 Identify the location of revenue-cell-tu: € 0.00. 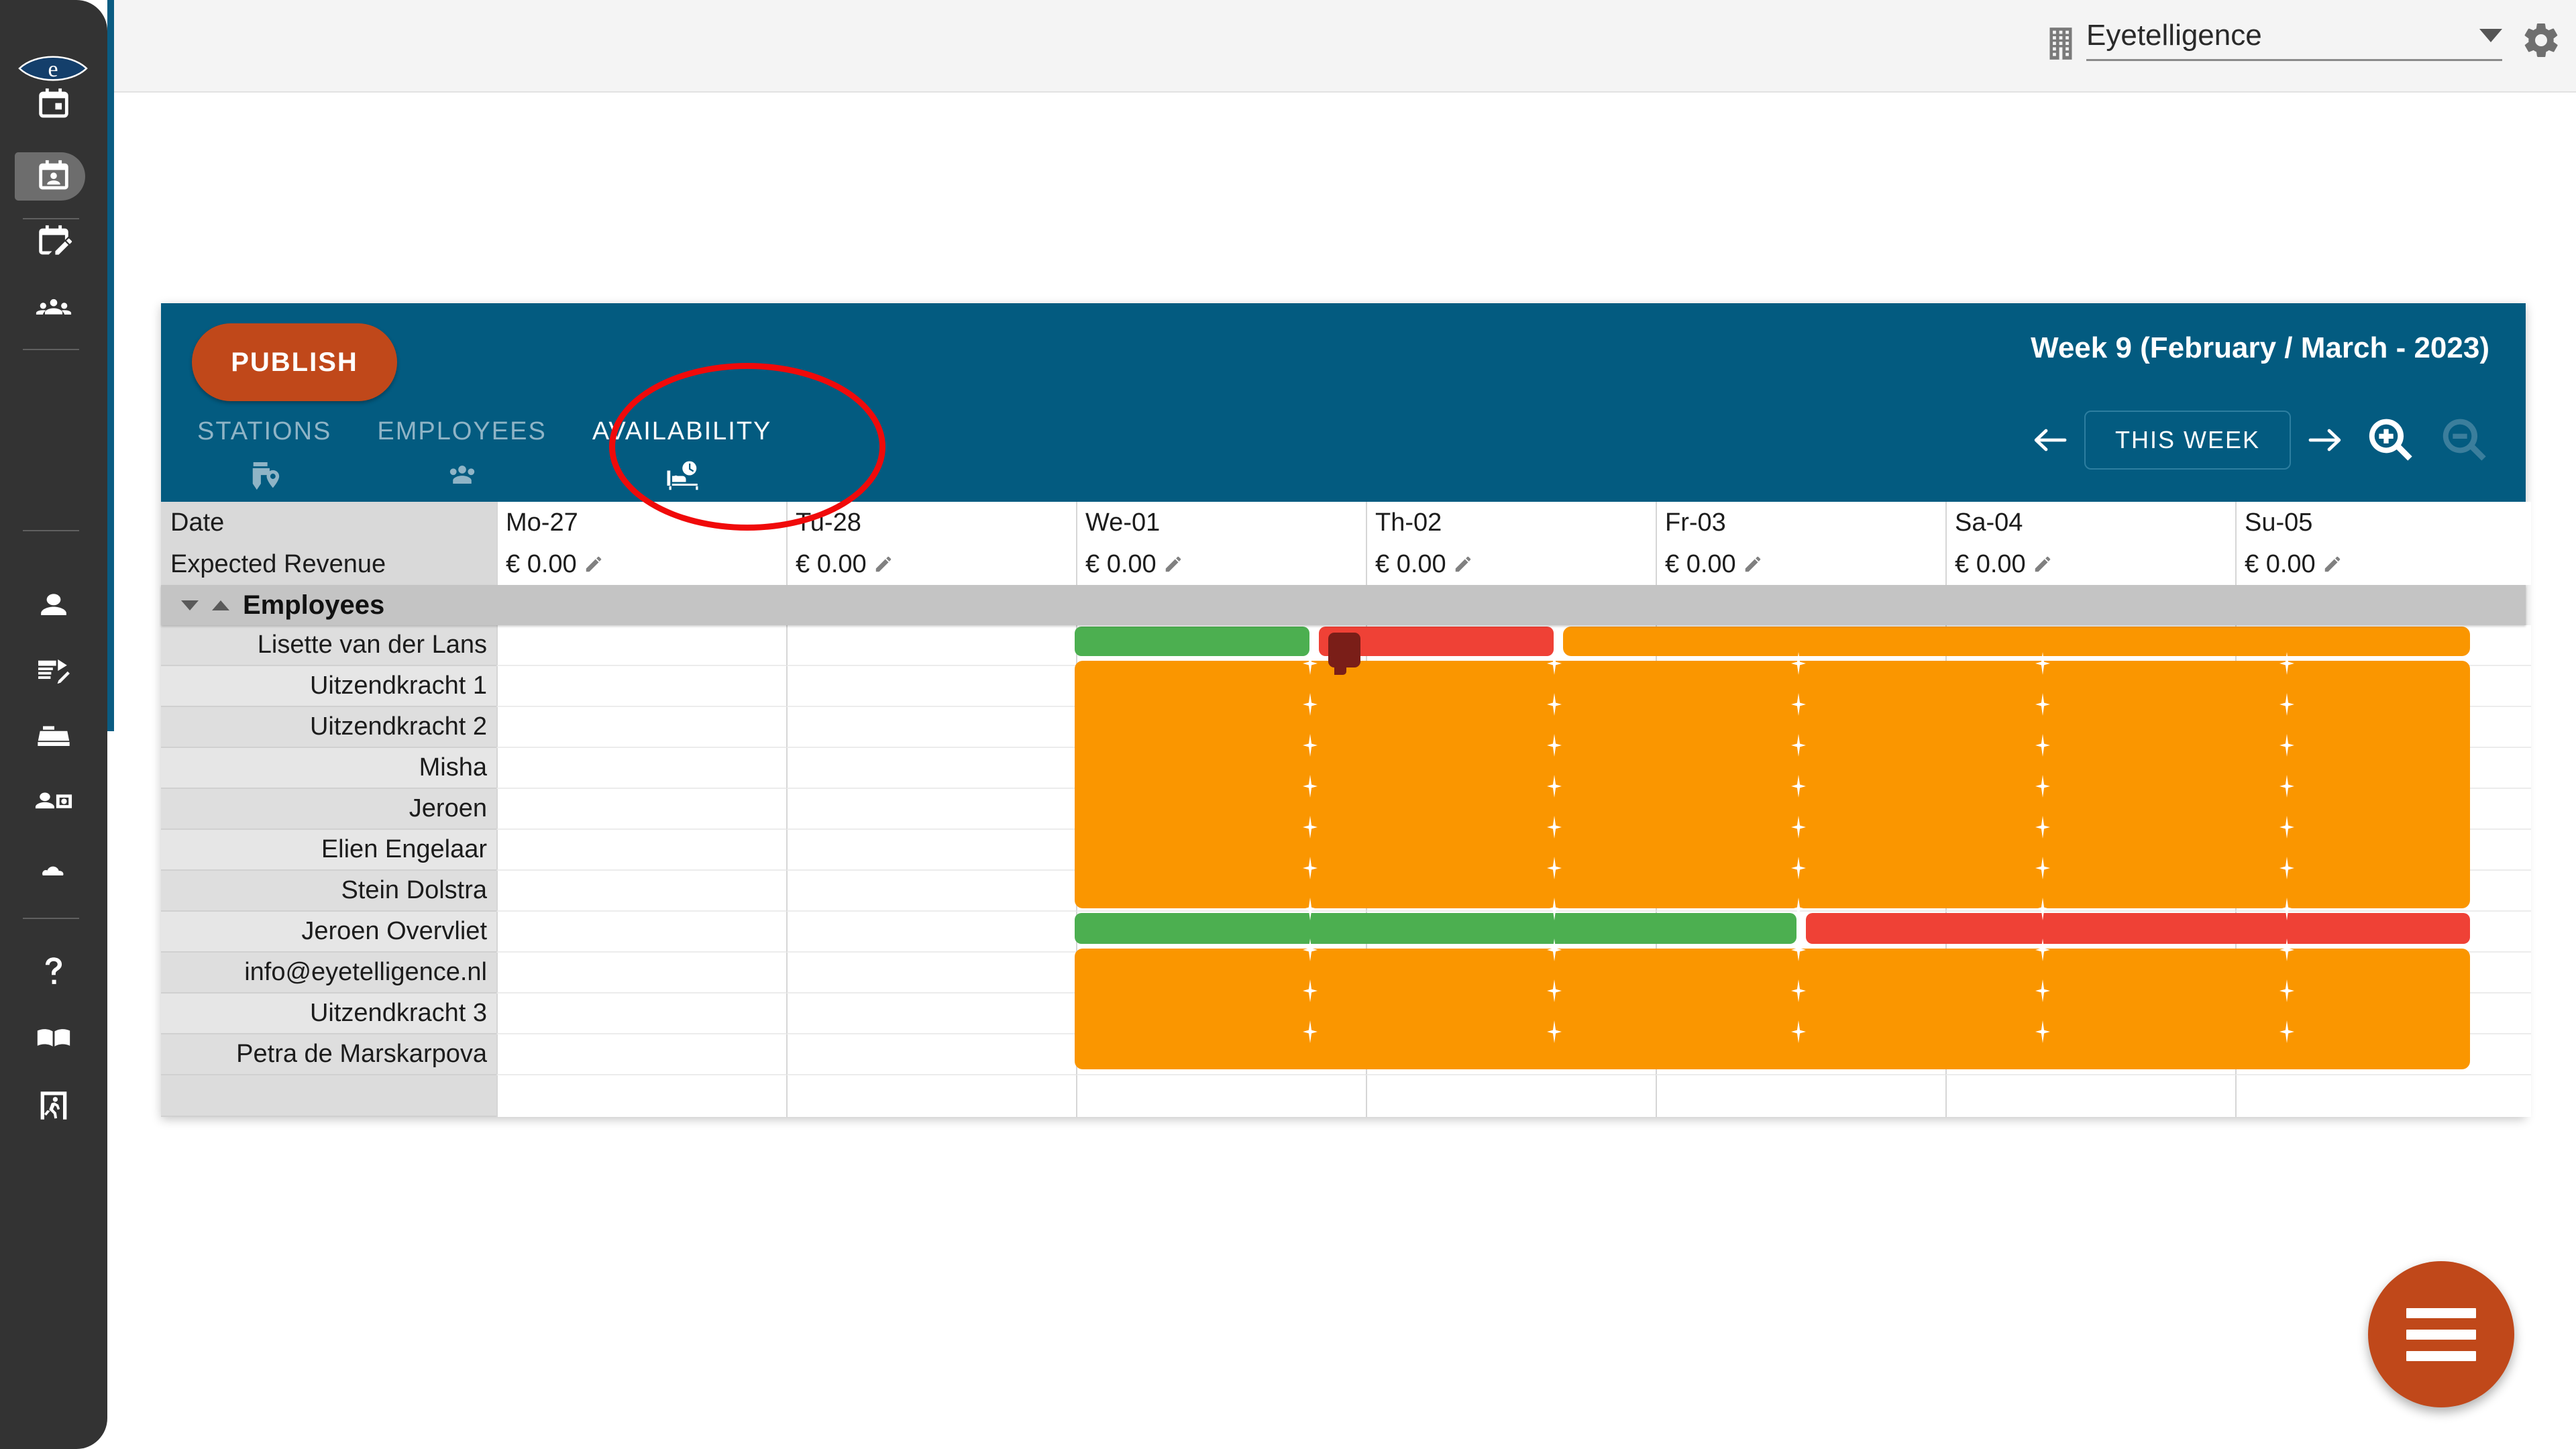
(931, 564).